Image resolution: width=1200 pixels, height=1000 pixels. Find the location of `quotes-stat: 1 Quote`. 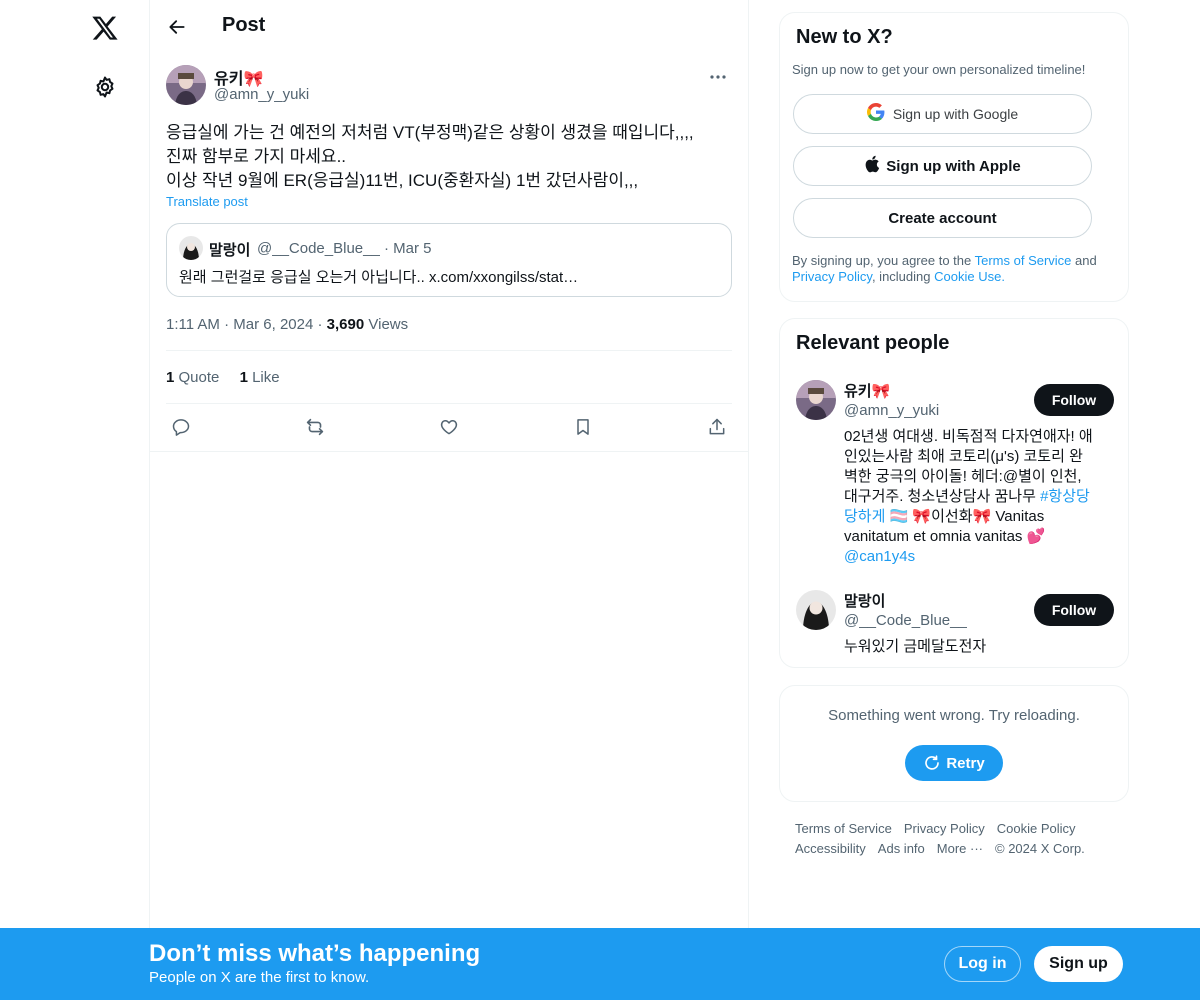

quotes-stat: 1 Quote is located at coordinates (192, 377).